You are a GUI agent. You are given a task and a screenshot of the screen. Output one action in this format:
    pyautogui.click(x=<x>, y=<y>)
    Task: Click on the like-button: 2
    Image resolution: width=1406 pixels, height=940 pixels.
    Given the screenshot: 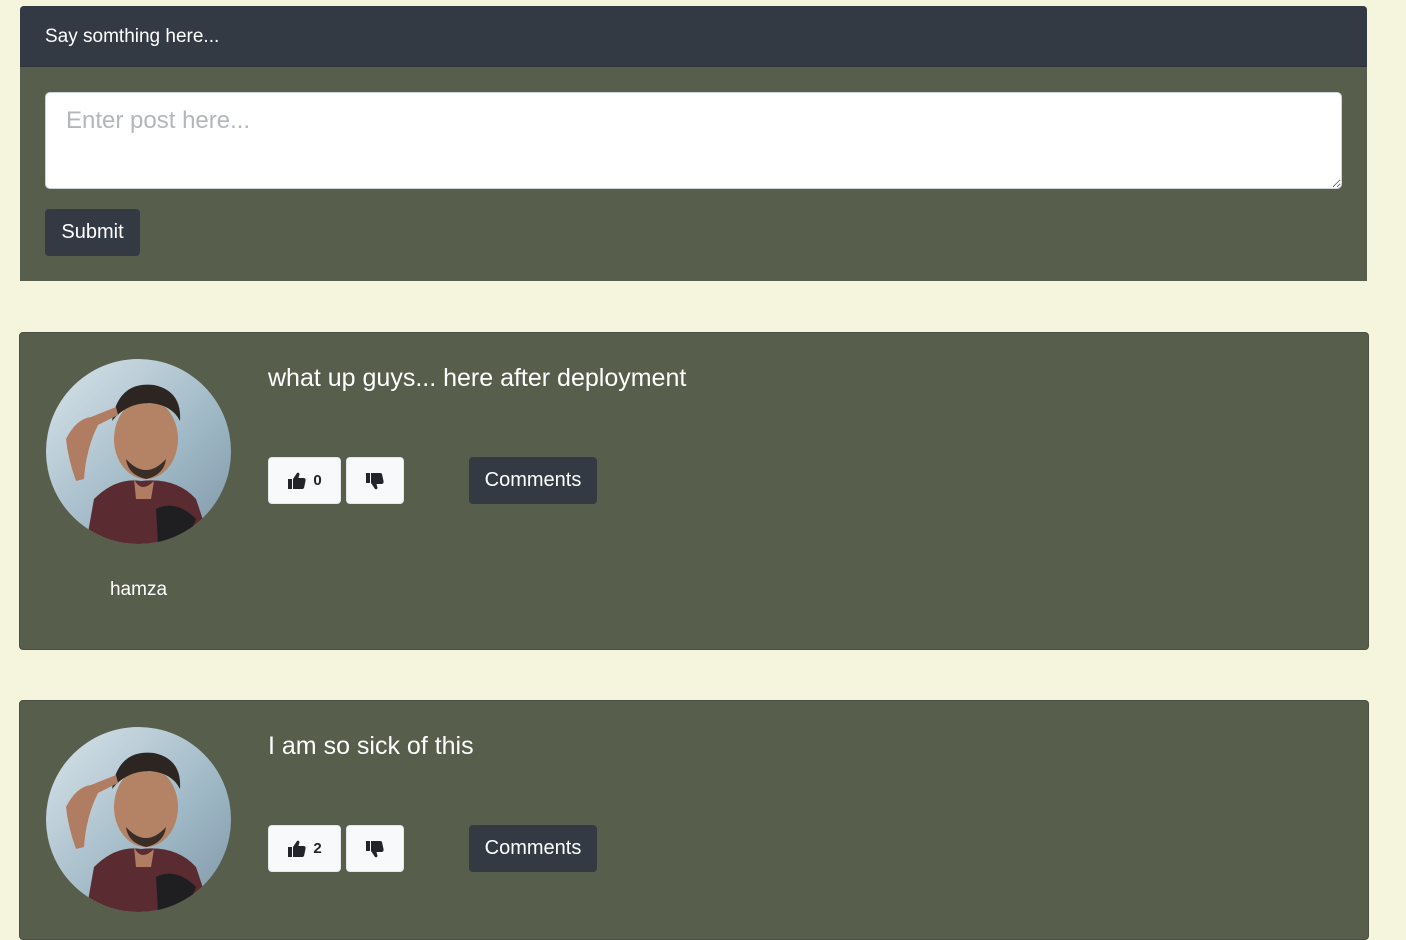 What is the action you would take?
    pyautogui.click(x=304, y=848)
    